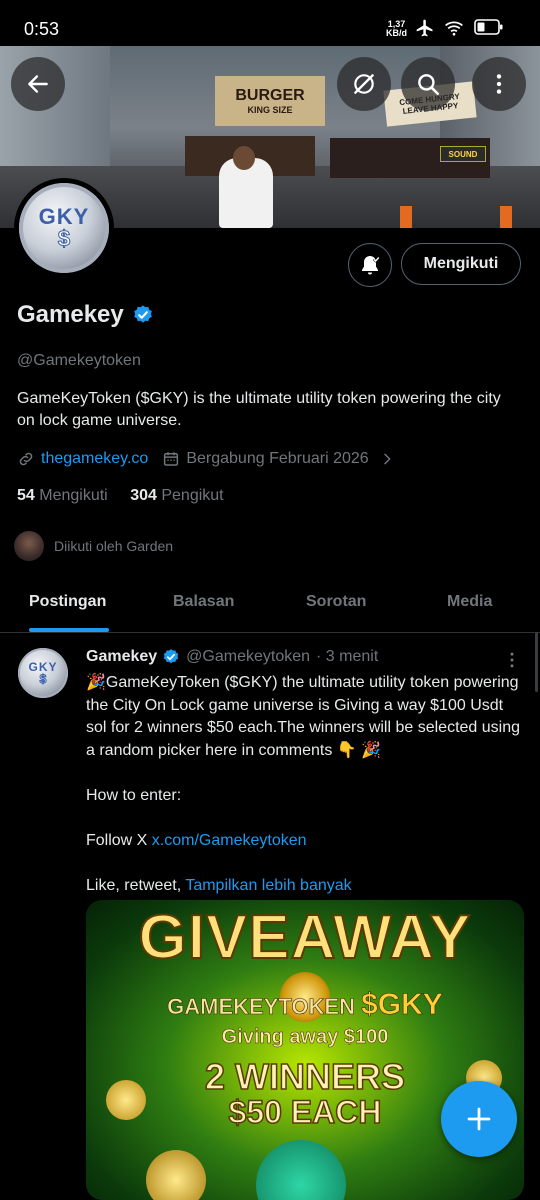 The image size is (540, 1200). I want to click on post-line-3: Follow X x.com/Gamekeytoken, so click(306, 841).